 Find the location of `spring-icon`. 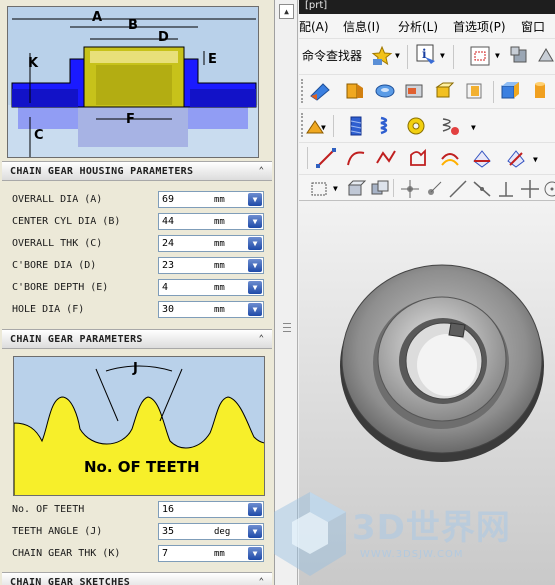

spring-icon is located at coordinates (386, 126).